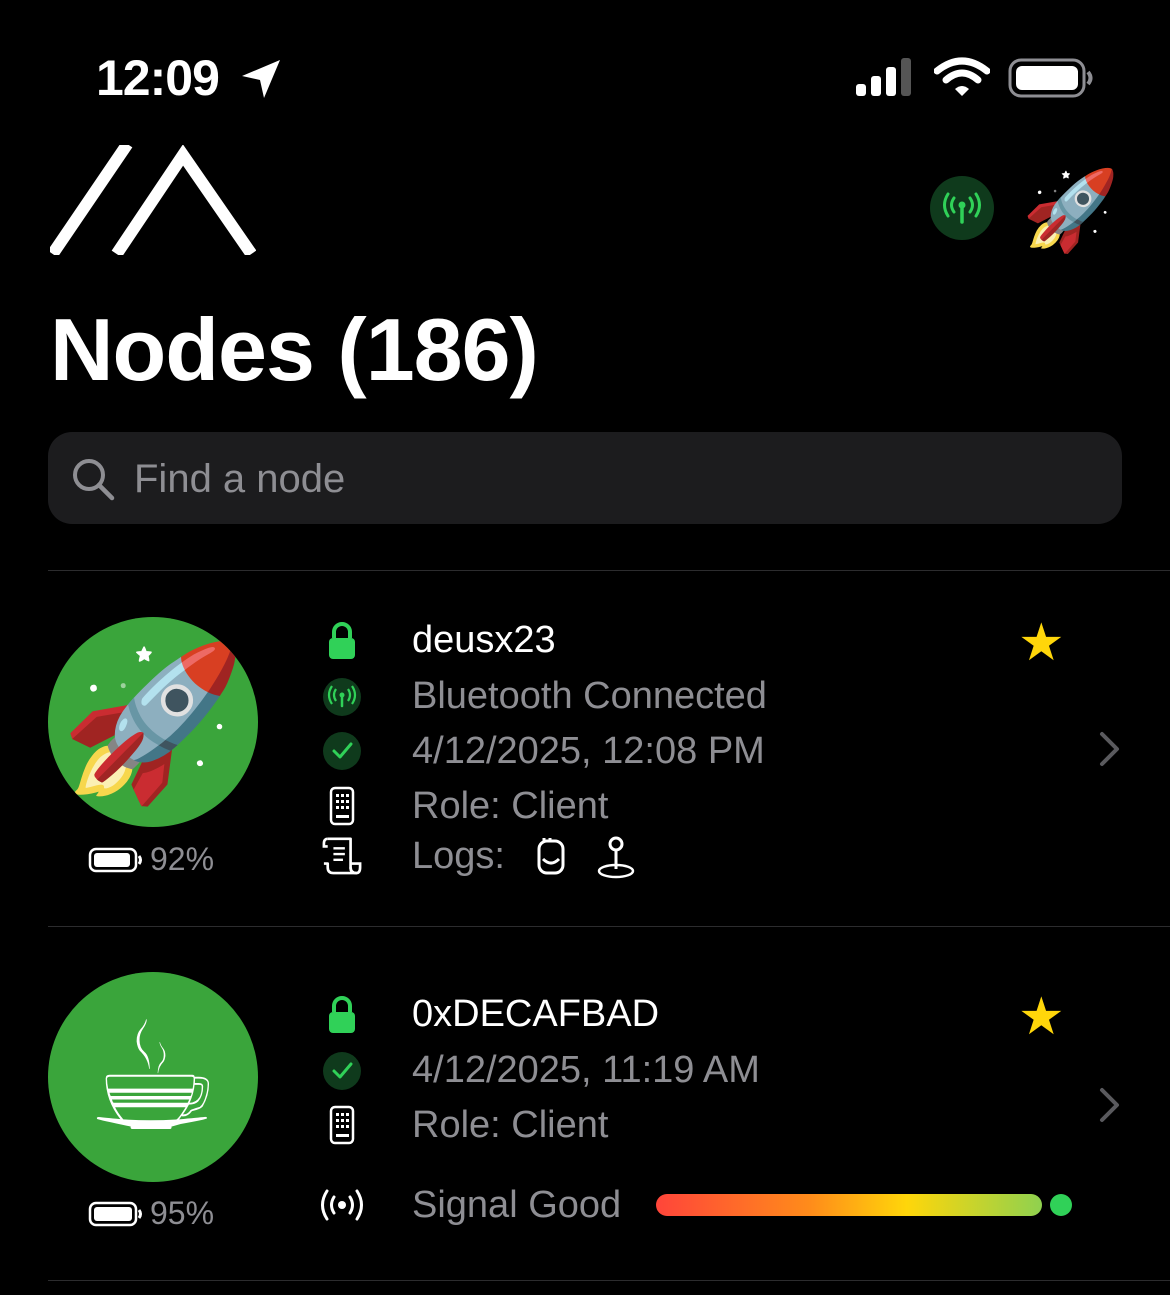  Describe the element at coordinates (885, 80) in the screenshot. I see `cellular-signal-icon` at that location.